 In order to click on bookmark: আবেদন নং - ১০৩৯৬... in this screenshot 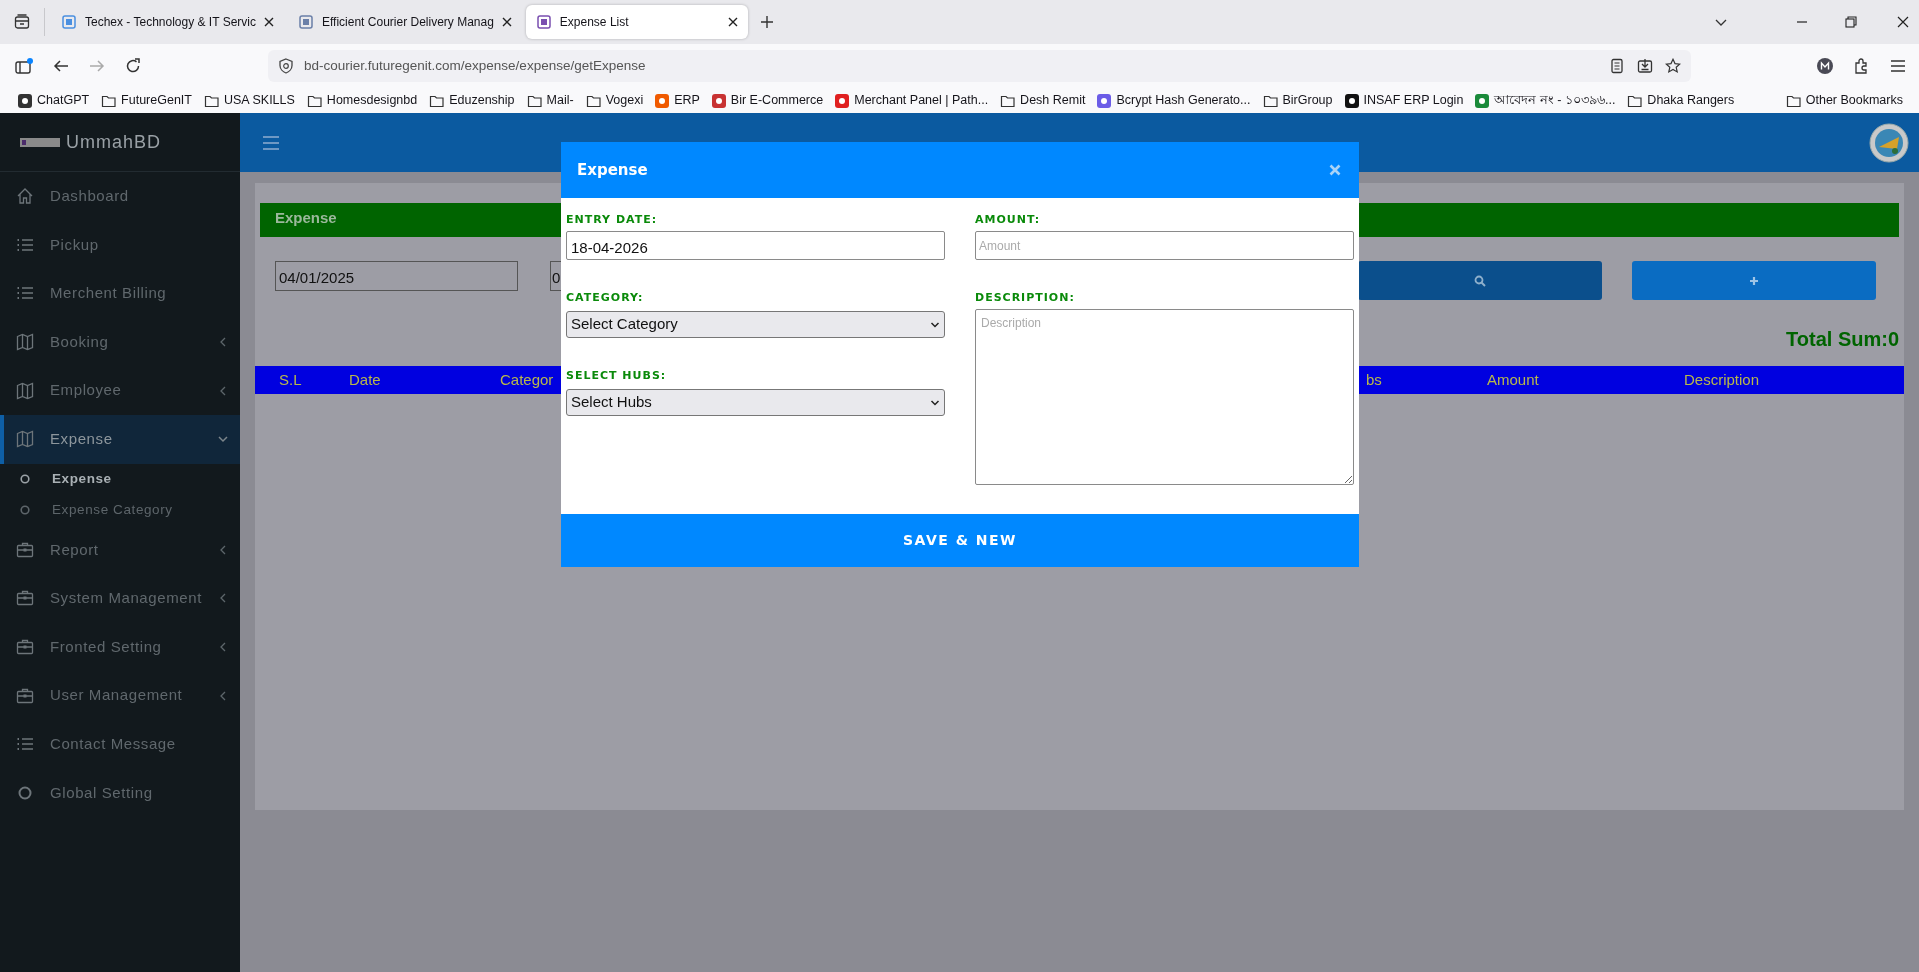, I will do `click(1545, 100)`.